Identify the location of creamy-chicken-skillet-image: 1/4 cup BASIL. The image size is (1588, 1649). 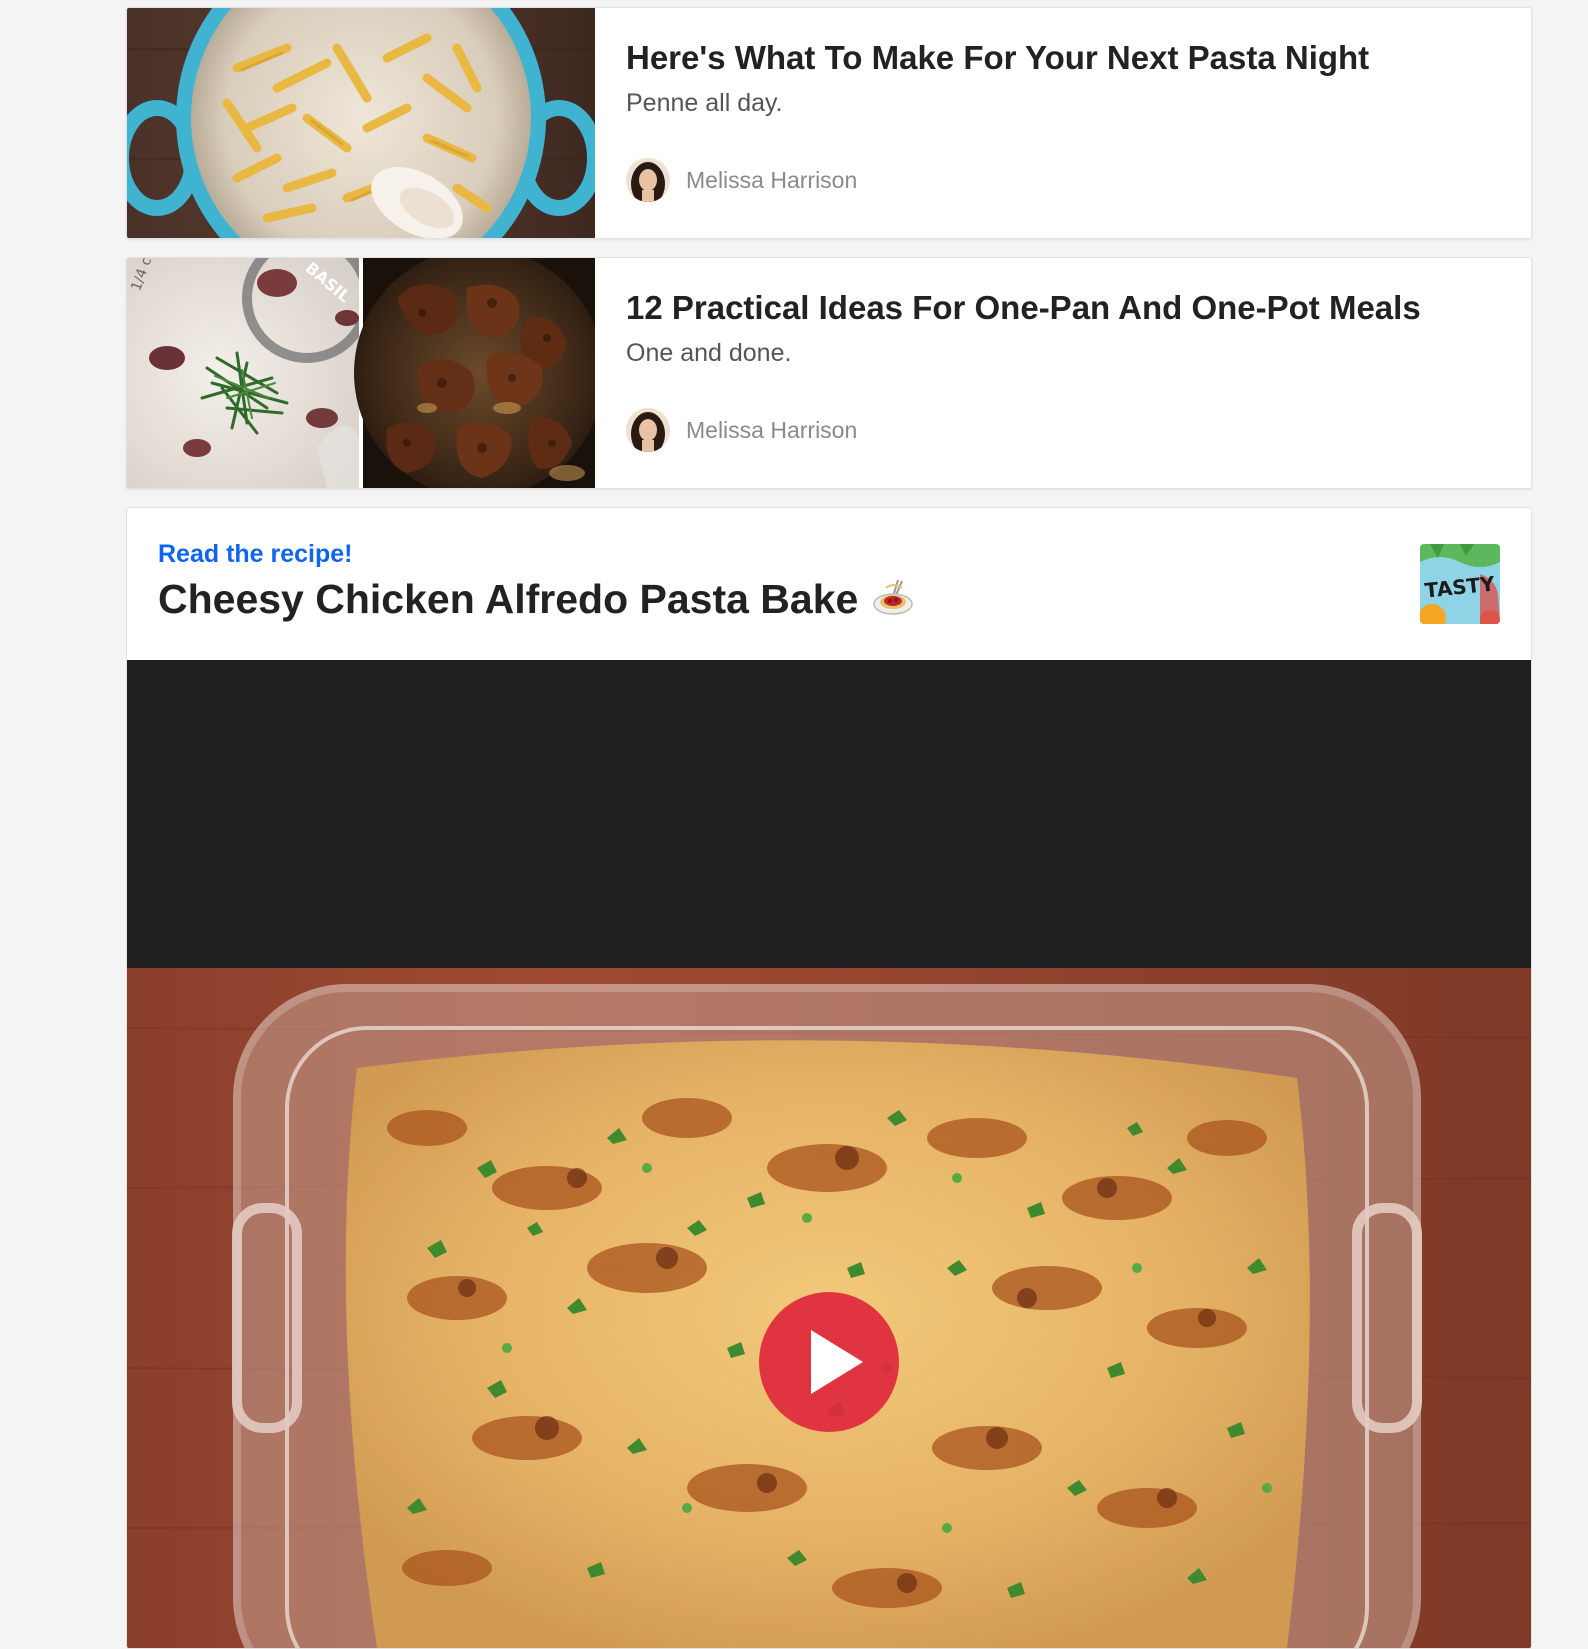
(361, 373).